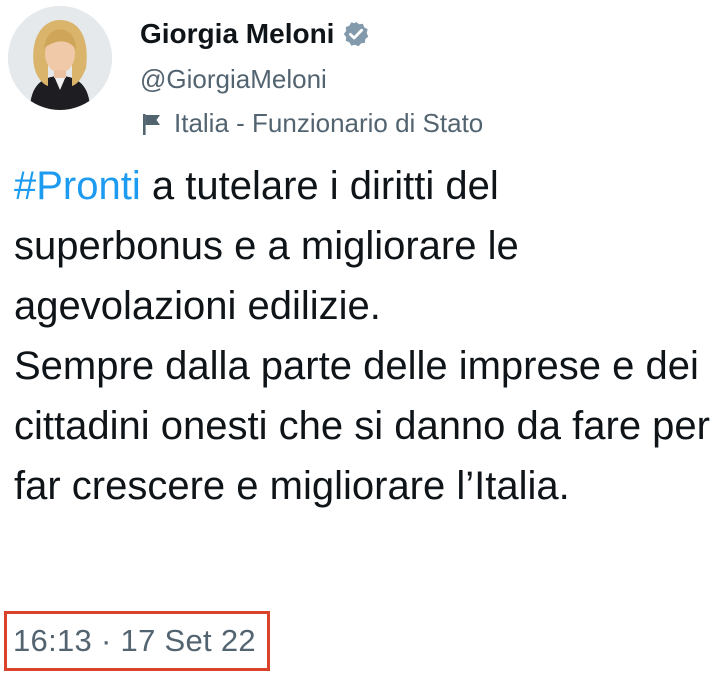  I want to click on avatar, so click(60, 58).